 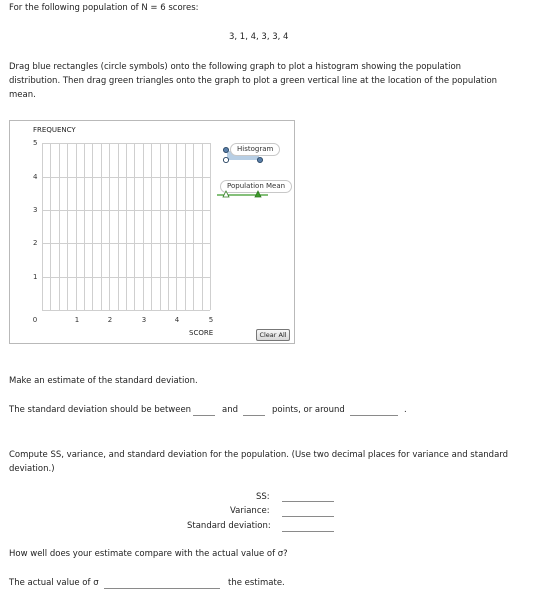 What do you see at coordinates (250, 511) in the screenshot?
I see `variance-label: Variance:` at bounding box center [250, 511].